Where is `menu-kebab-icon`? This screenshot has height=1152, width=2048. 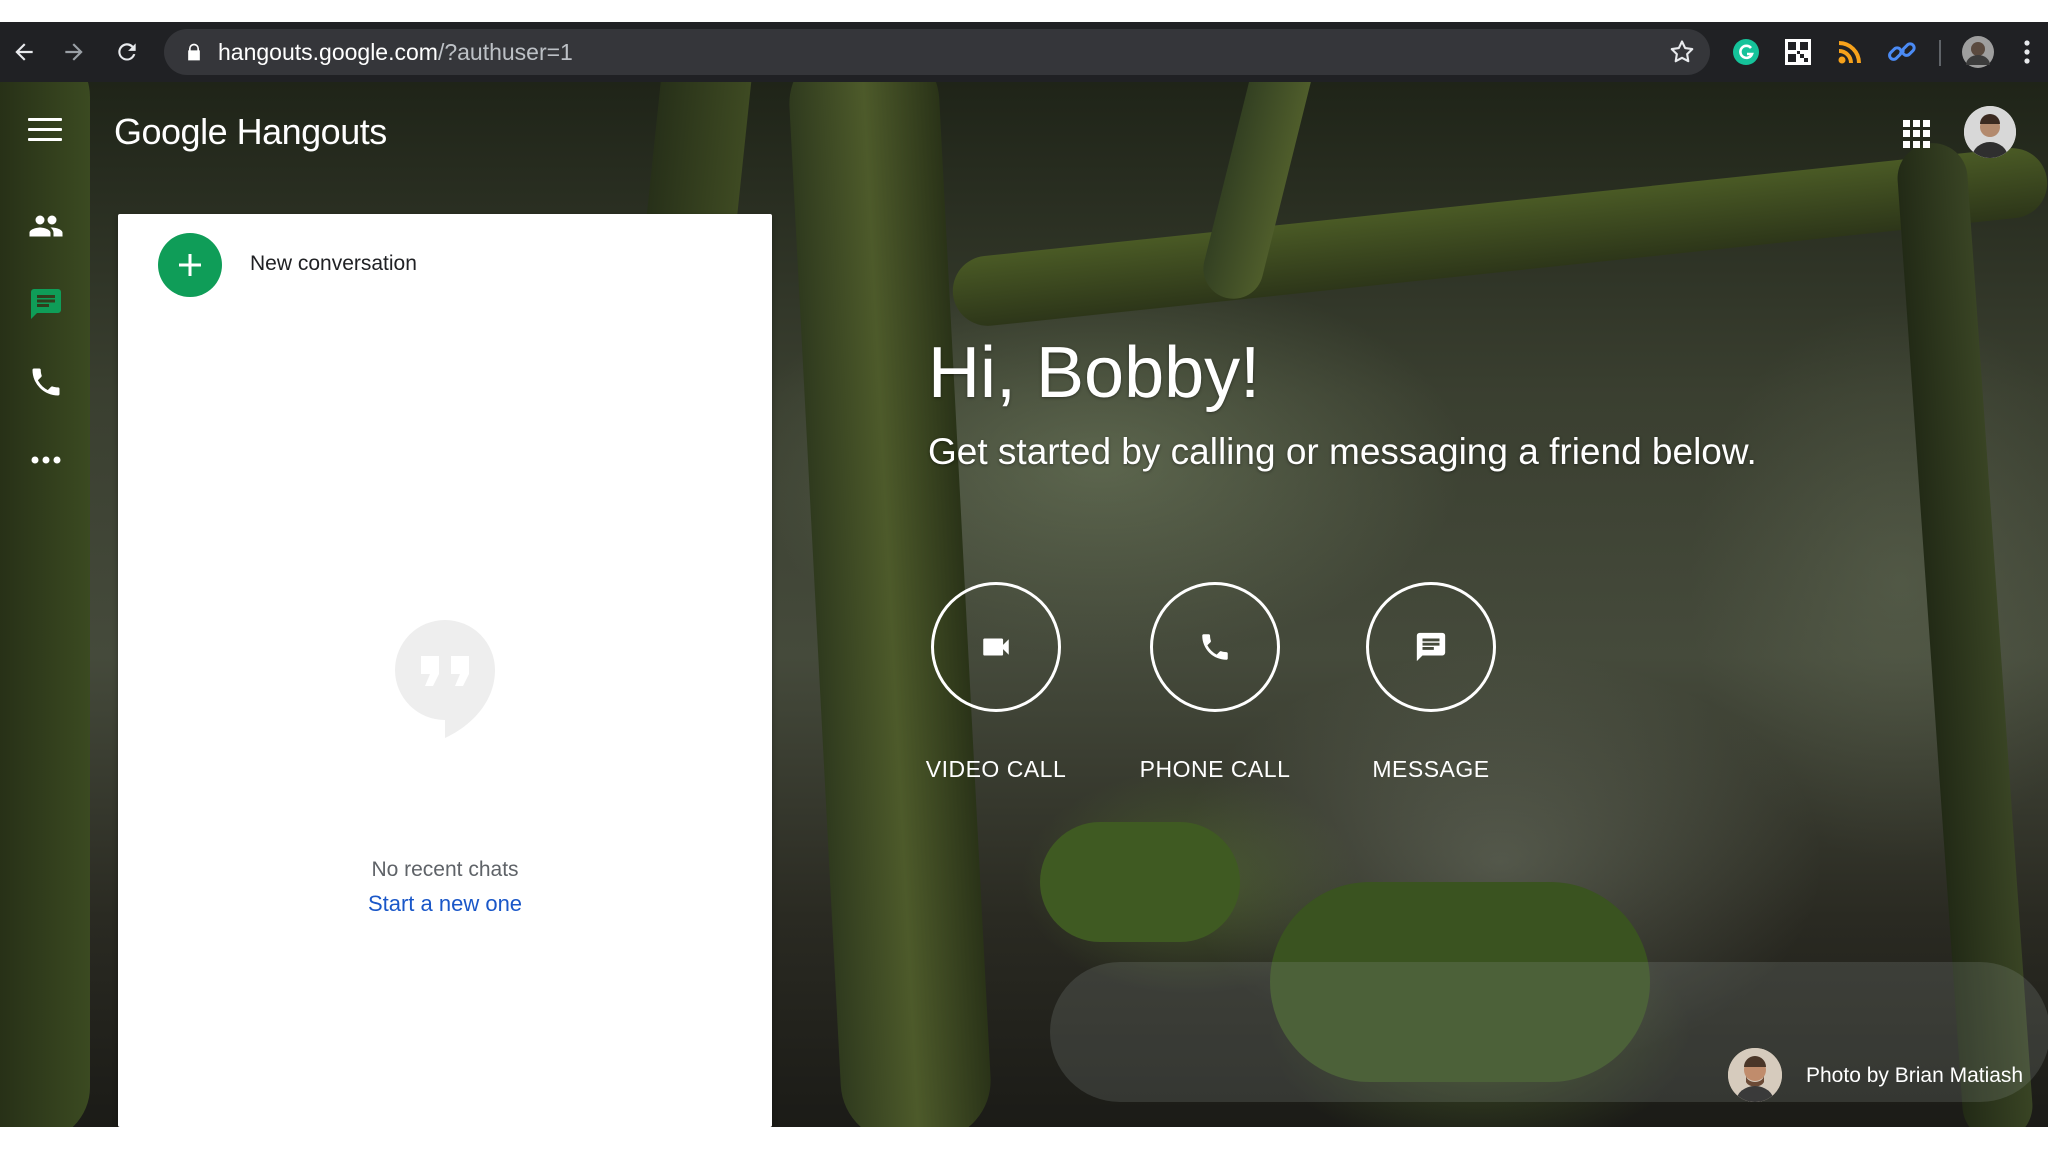 menu-kebab-icon is located at coordinates (2027, 52).